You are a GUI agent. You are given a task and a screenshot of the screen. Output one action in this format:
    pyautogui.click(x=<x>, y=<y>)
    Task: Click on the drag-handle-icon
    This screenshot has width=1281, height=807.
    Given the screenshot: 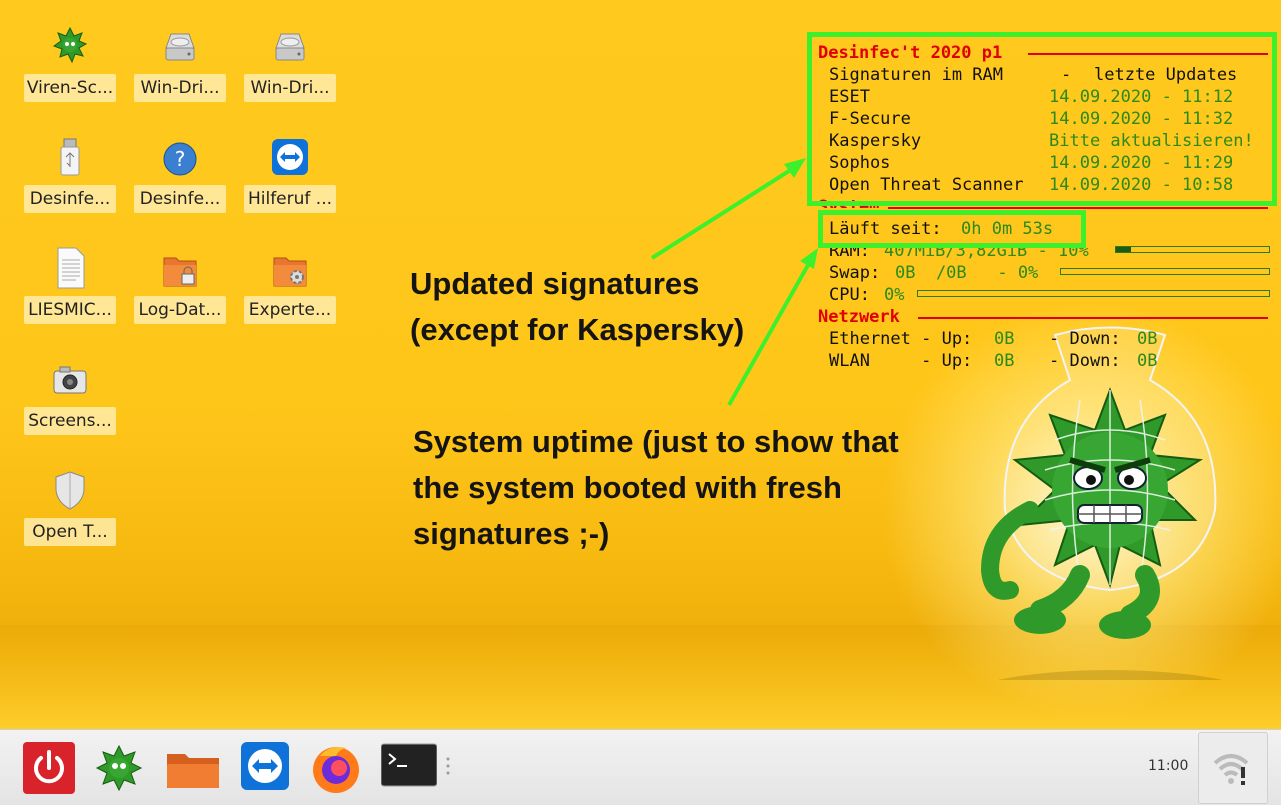 What is the action you would take?
    pyautogui.click(x=448, y=766)
    